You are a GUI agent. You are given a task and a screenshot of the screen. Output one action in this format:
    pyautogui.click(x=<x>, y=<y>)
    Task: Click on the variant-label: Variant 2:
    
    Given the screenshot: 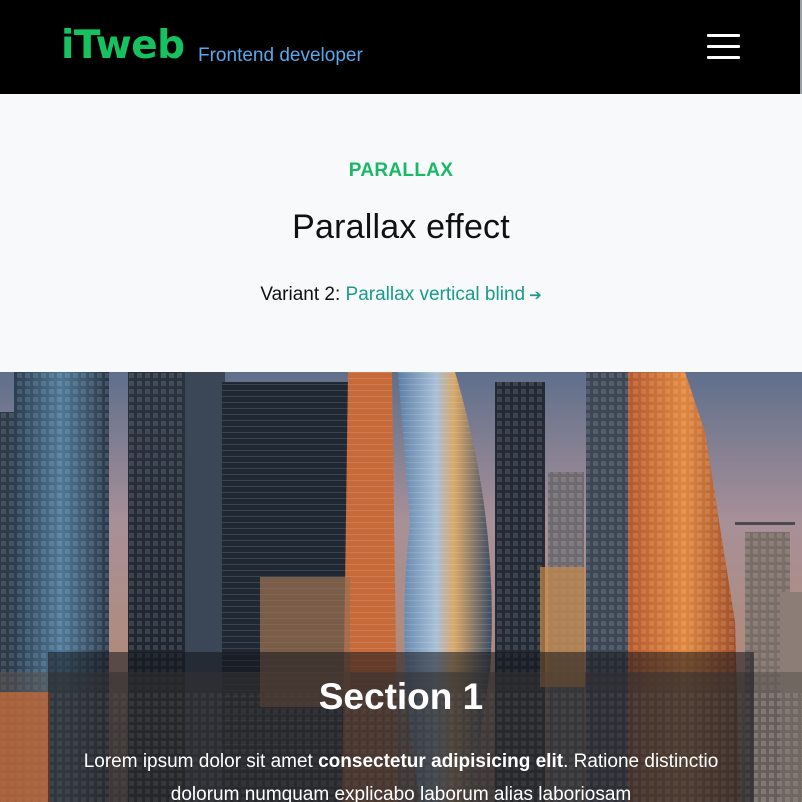 What is the action you would take?
    pyautogui.click(x=303, y=294)
    